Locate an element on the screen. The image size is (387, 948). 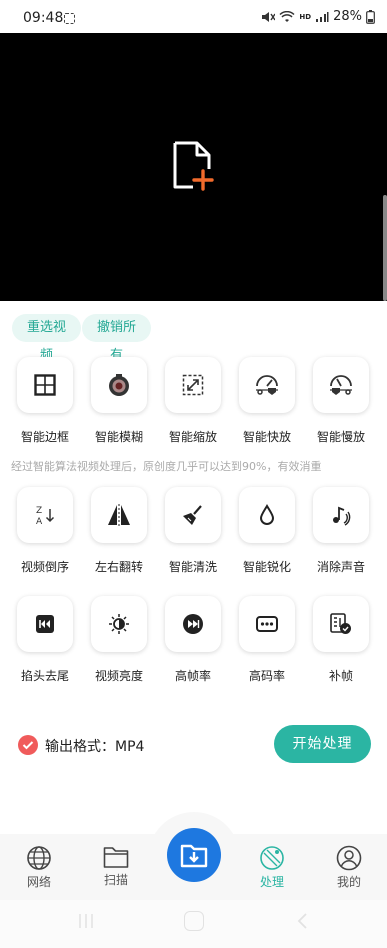
download-folder-button is located at coordinates (194, 855).